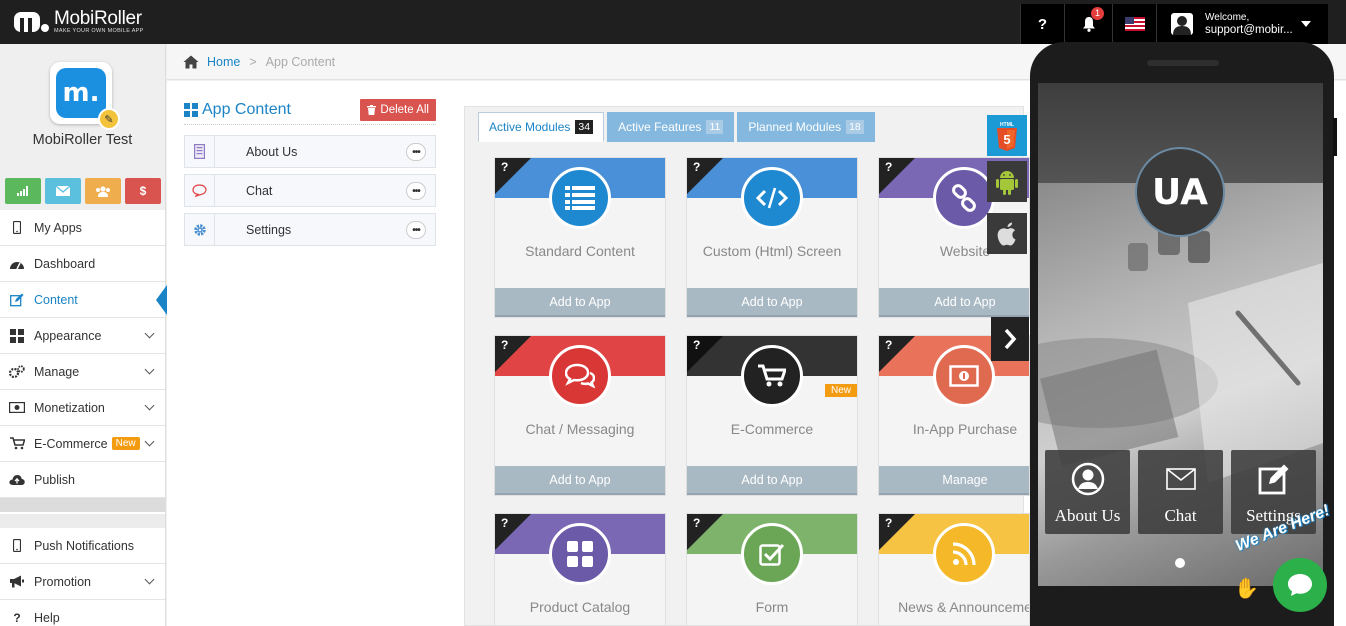 The width and height of the screenshot is (1346, 626). What do you see at coordinates (71, 443) in the screenshot?
I see `sidebar-item-label: E-Commerce` at bounding box center [71, 443].